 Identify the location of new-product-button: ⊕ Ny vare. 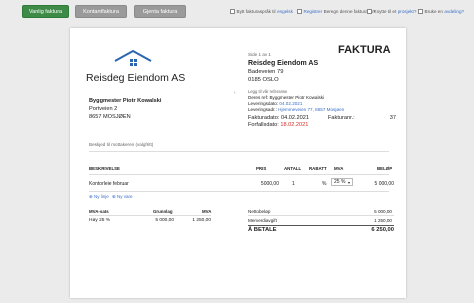
(122, 197).